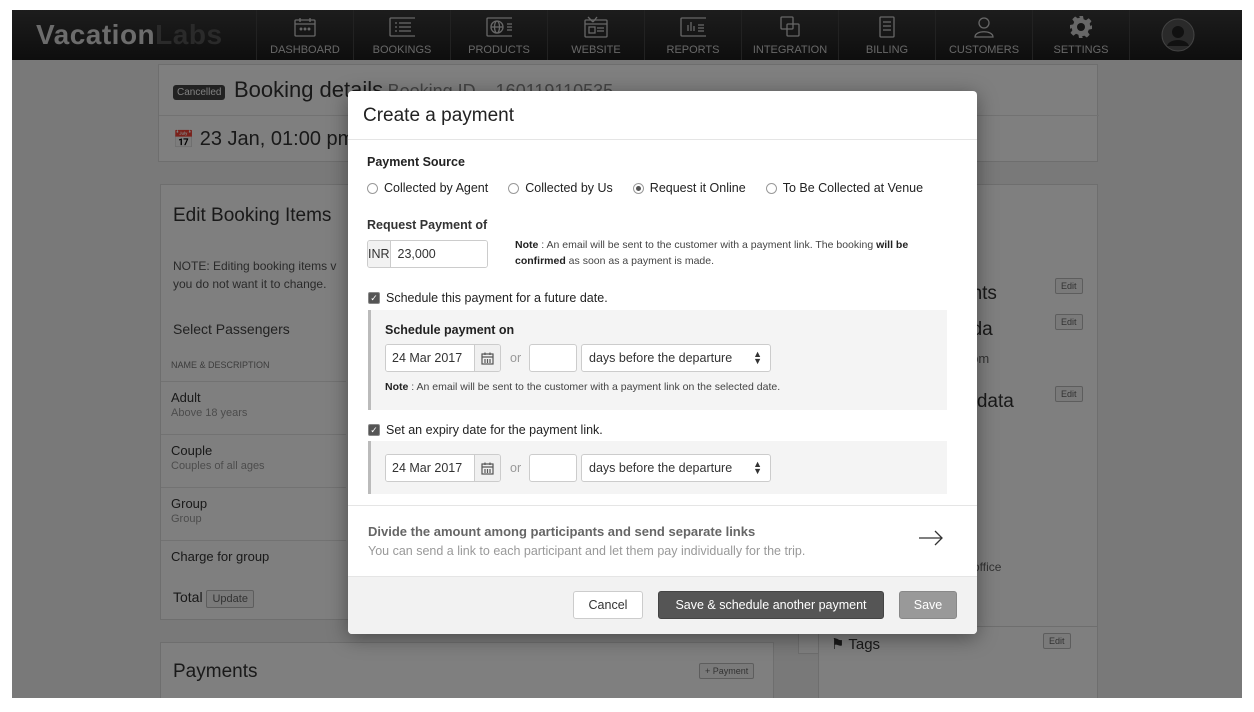 The image size is (1254, 712). I want to click on schedule-checkbox: ✓, so click(374, 298).